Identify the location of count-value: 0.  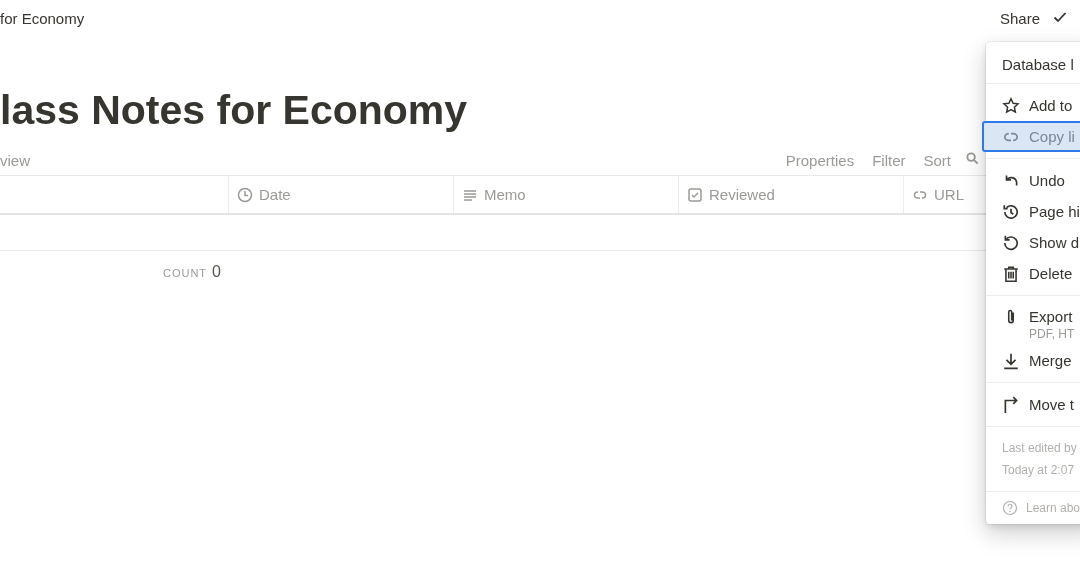
(216, 272).